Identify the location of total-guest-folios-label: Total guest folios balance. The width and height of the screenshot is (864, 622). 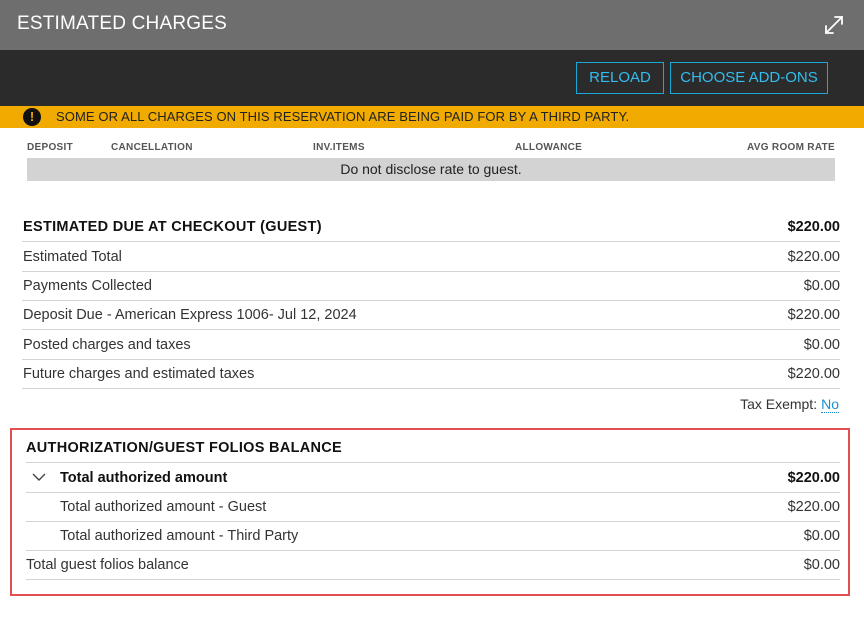
(107, 565).